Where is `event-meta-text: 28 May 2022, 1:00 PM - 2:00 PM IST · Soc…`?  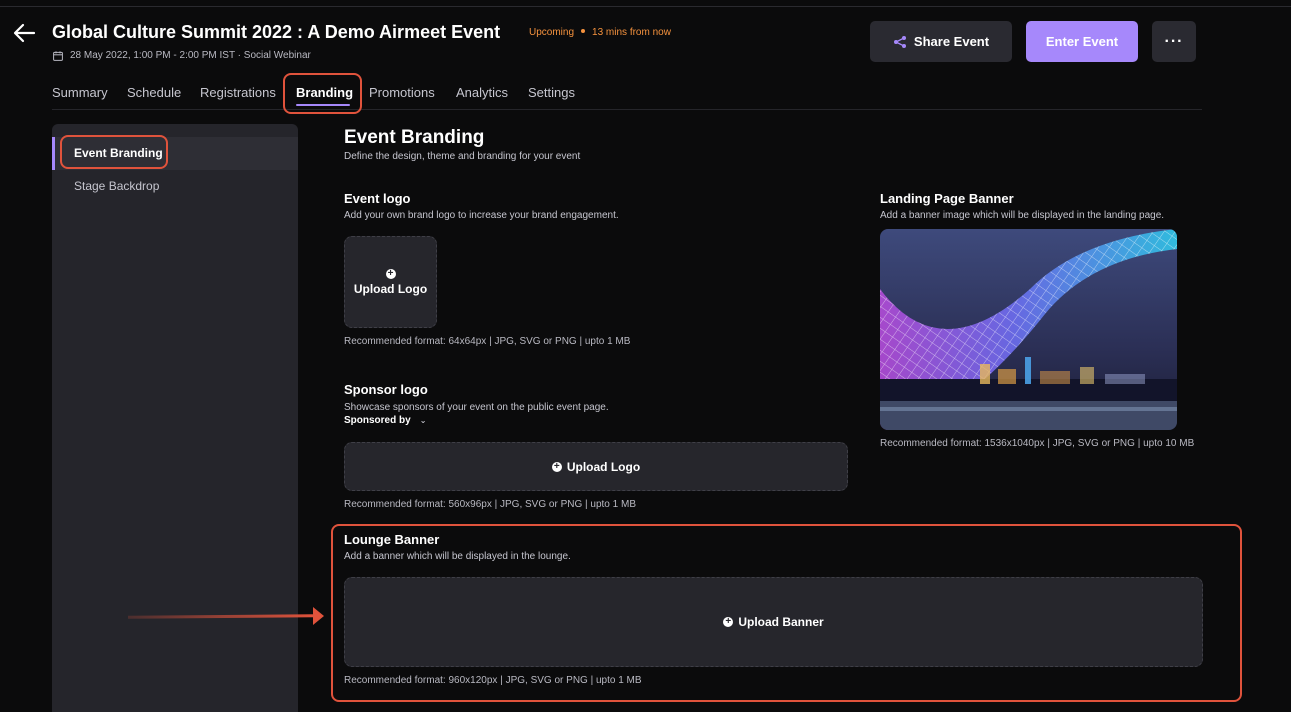 event-meta-text: 28 May 2022, 1:00 PM - 2:00 PM IST · Soc… is located at coordinates (190, 55).